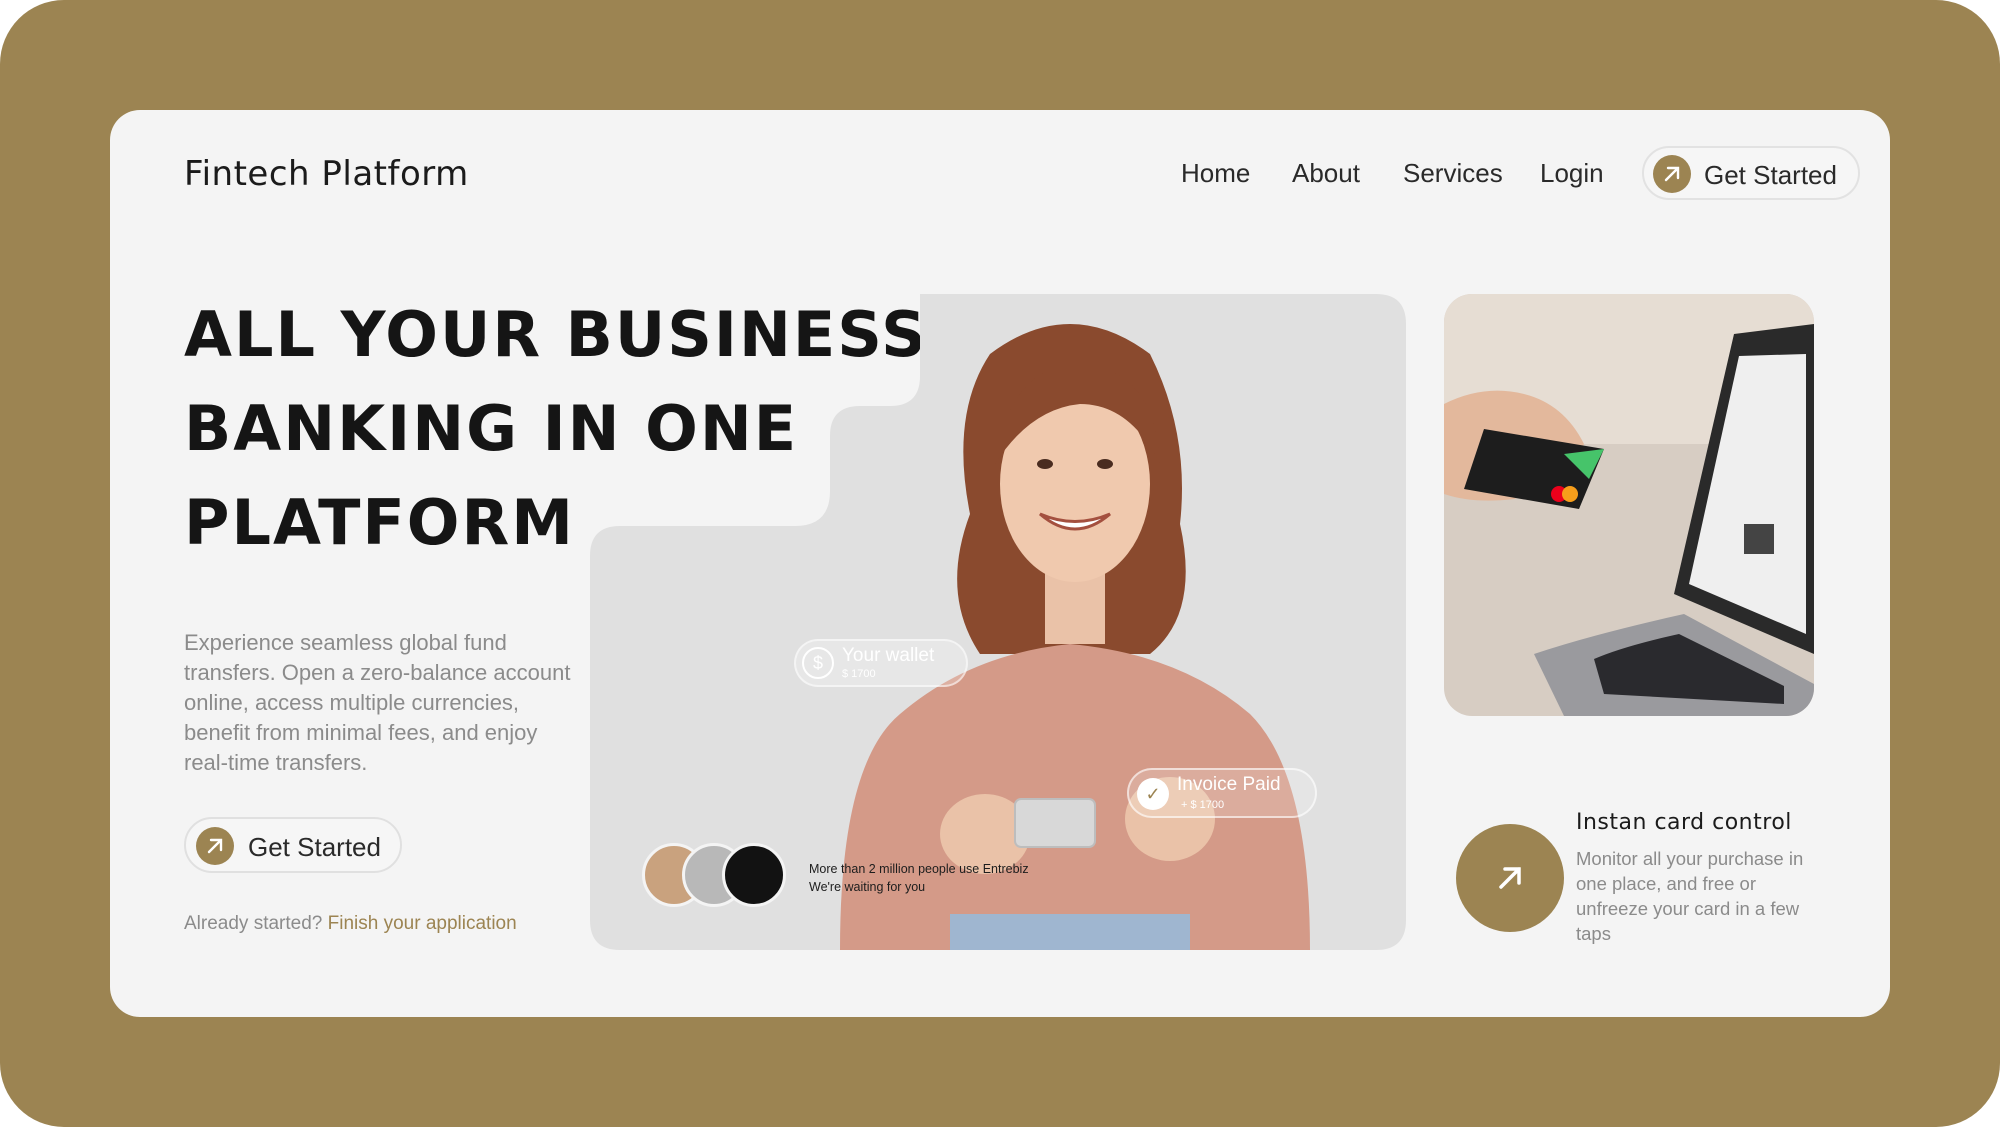  What do you see at coordinates (888, 655) in the screenshot?
I see `wallet-title: Your wallet` at bounding box center [888, 655].